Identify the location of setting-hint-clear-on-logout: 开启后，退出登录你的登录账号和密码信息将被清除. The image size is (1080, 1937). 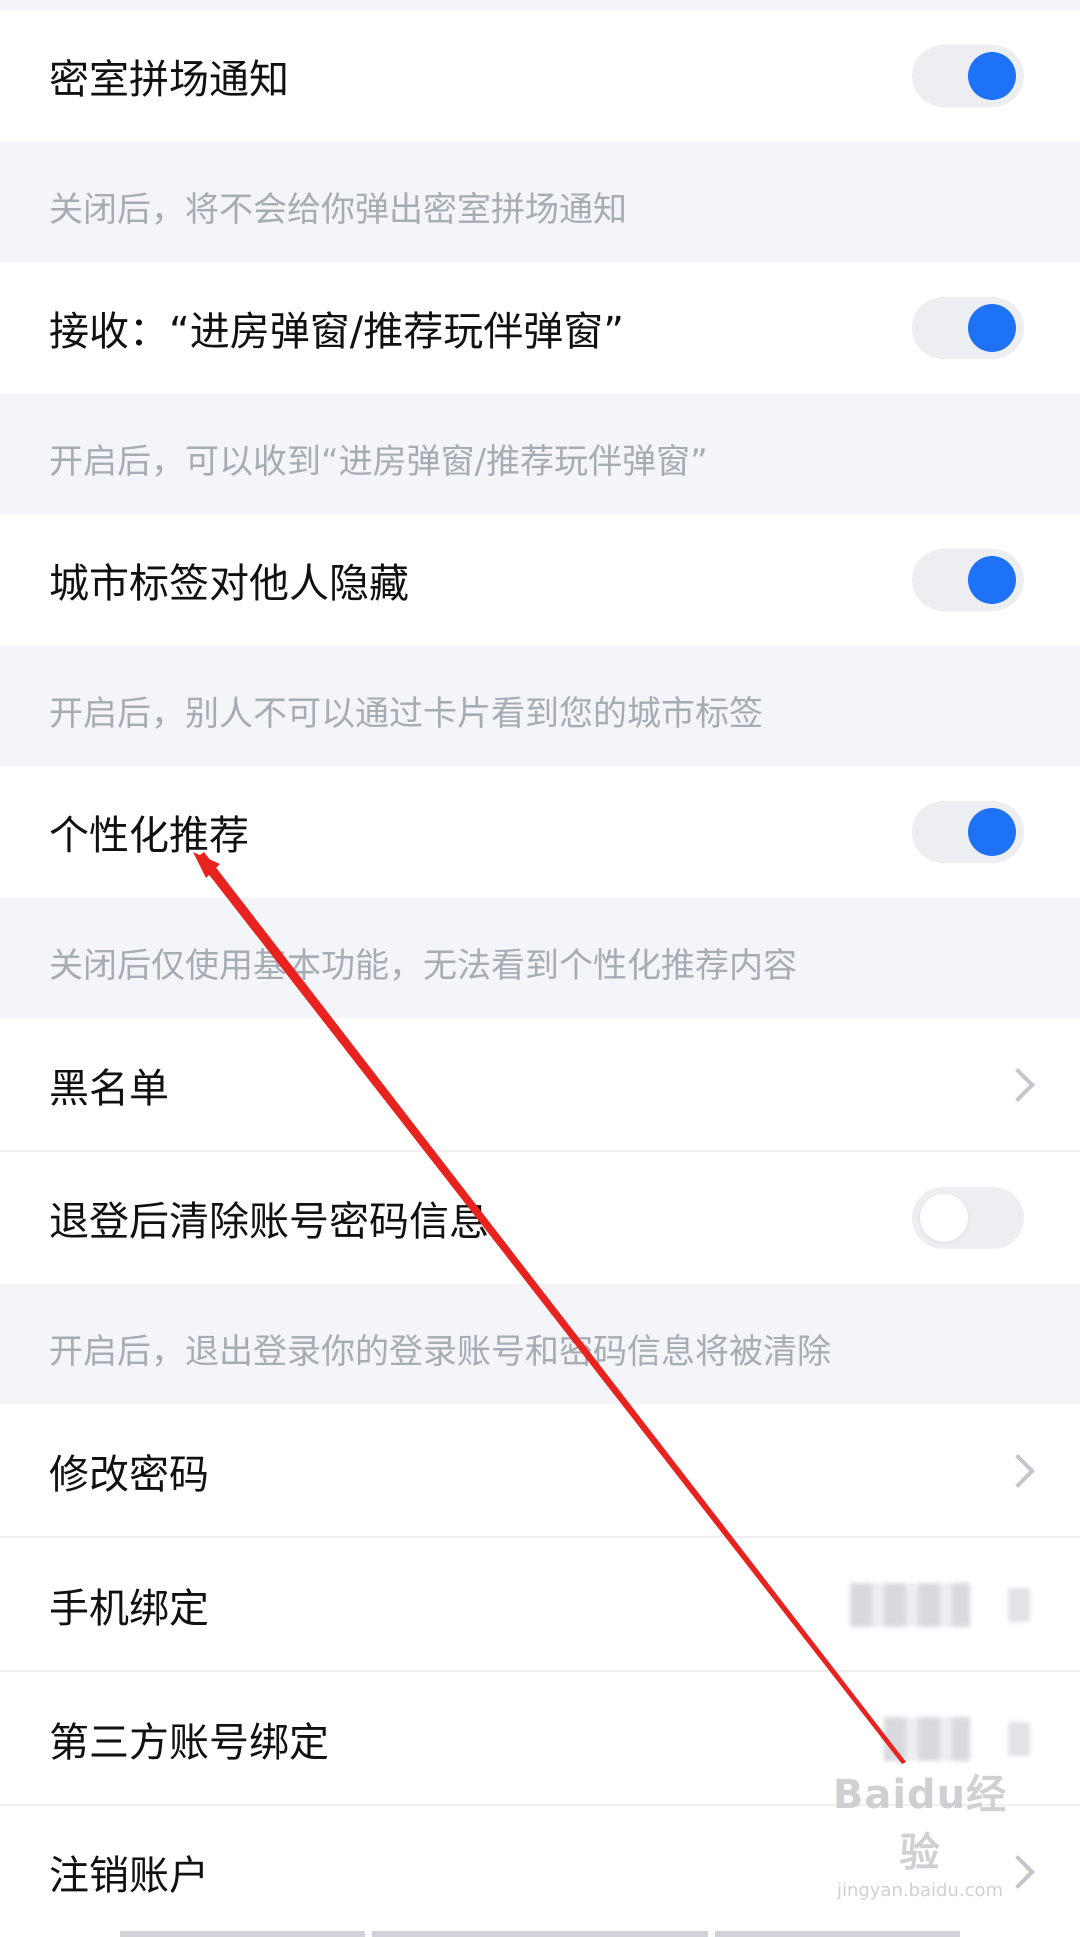
(540, 1344).